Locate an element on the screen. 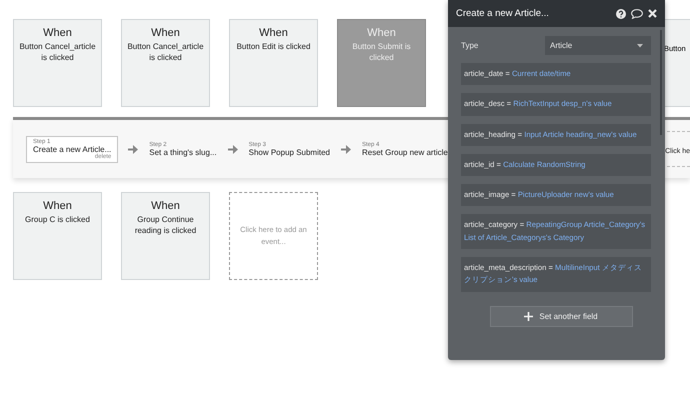 This screenshot has height=407, width=690. step-action: Show Popup Submited is located at coordinates (289, 152).